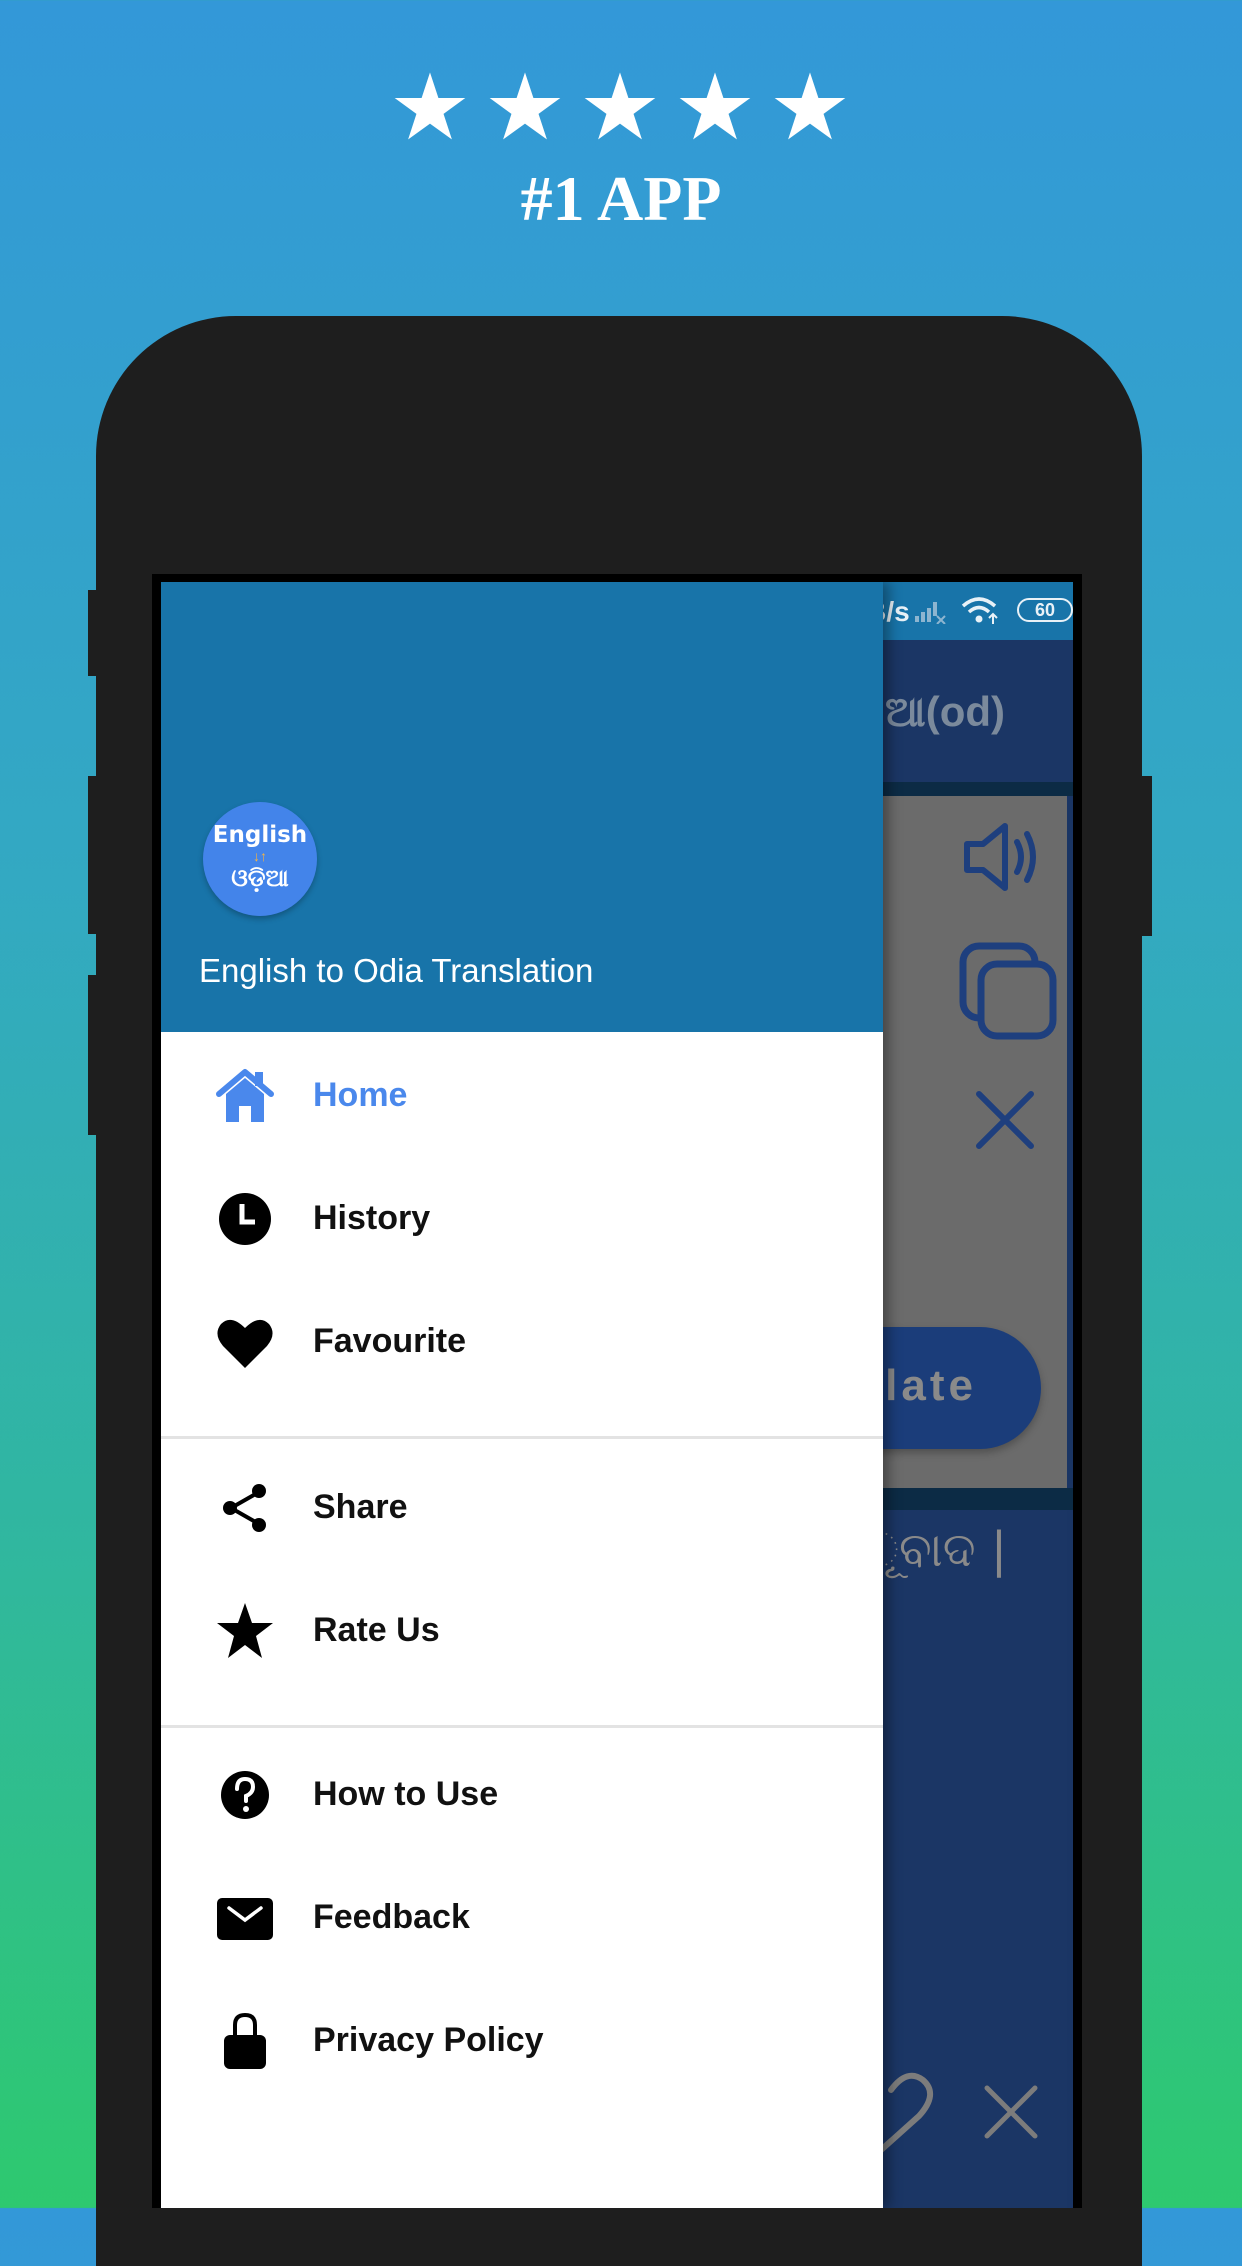 This screenshot has height=2266, width=1242. I want to click on menu-label-privacy-policy: Privacy Policy, so click(428, 2040).